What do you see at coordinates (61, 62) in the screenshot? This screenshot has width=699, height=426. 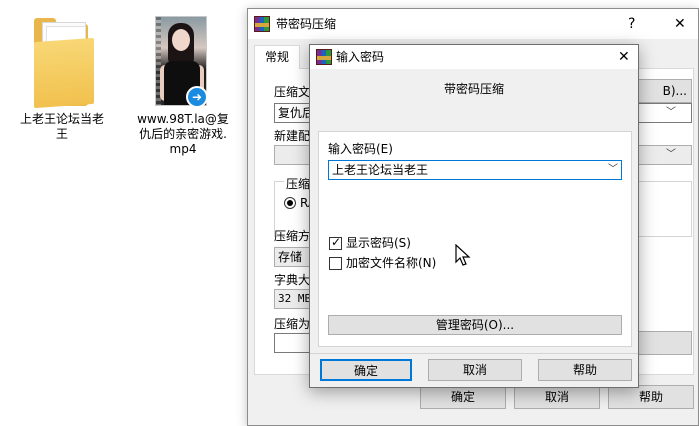 I see `folder-icon` at bounding box center [61, 62].